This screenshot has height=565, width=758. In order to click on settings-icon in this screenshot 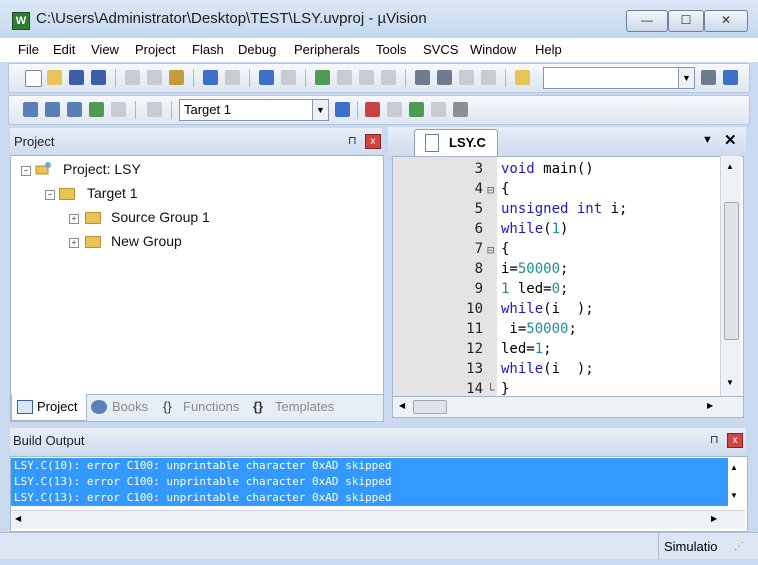, I will do `click(730, 77)`.